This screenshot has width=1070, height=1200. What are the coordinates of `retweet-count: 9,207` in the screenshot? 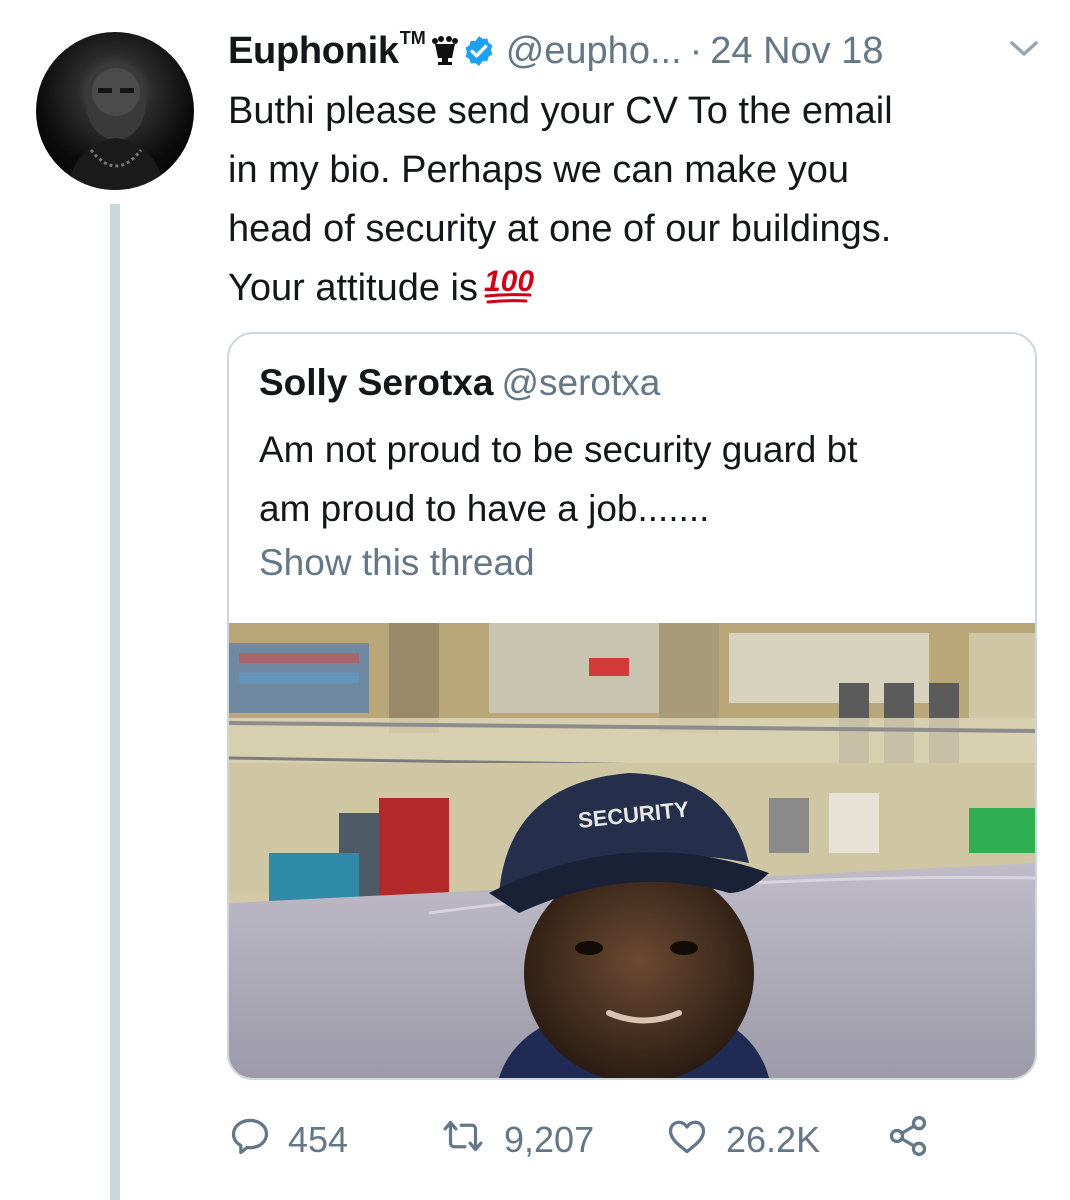 It's located at (549, 1139).